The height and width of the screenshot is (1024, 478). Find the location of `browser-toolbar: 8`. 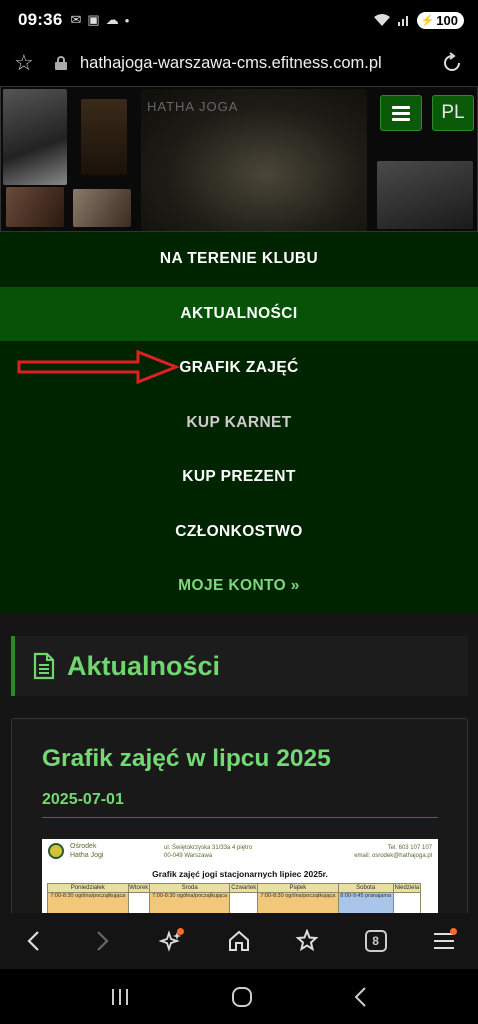

browser-toolbar: 8 is located at coordinates (239, 941).